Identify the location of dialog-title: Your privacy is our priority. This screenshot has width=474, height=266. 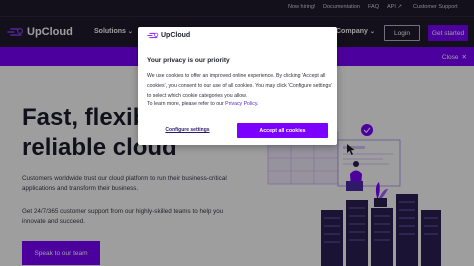
(188, 60).